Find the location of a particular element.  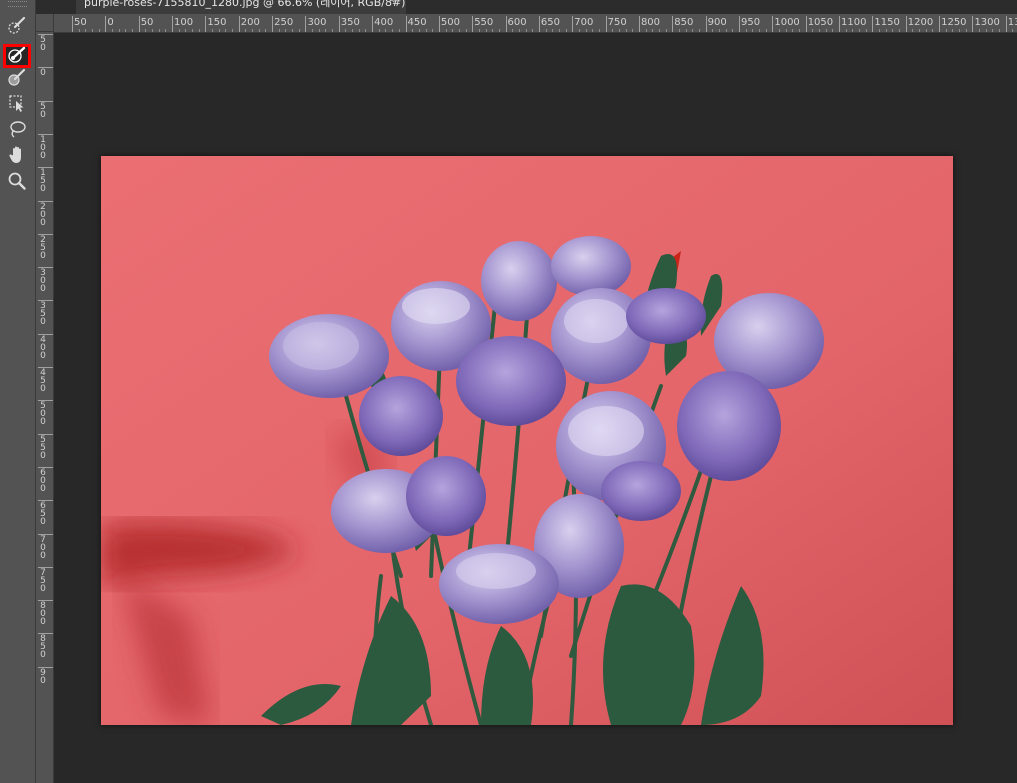

ruler-tick-label: 1 5 0 is located at coordinates (43, 181).